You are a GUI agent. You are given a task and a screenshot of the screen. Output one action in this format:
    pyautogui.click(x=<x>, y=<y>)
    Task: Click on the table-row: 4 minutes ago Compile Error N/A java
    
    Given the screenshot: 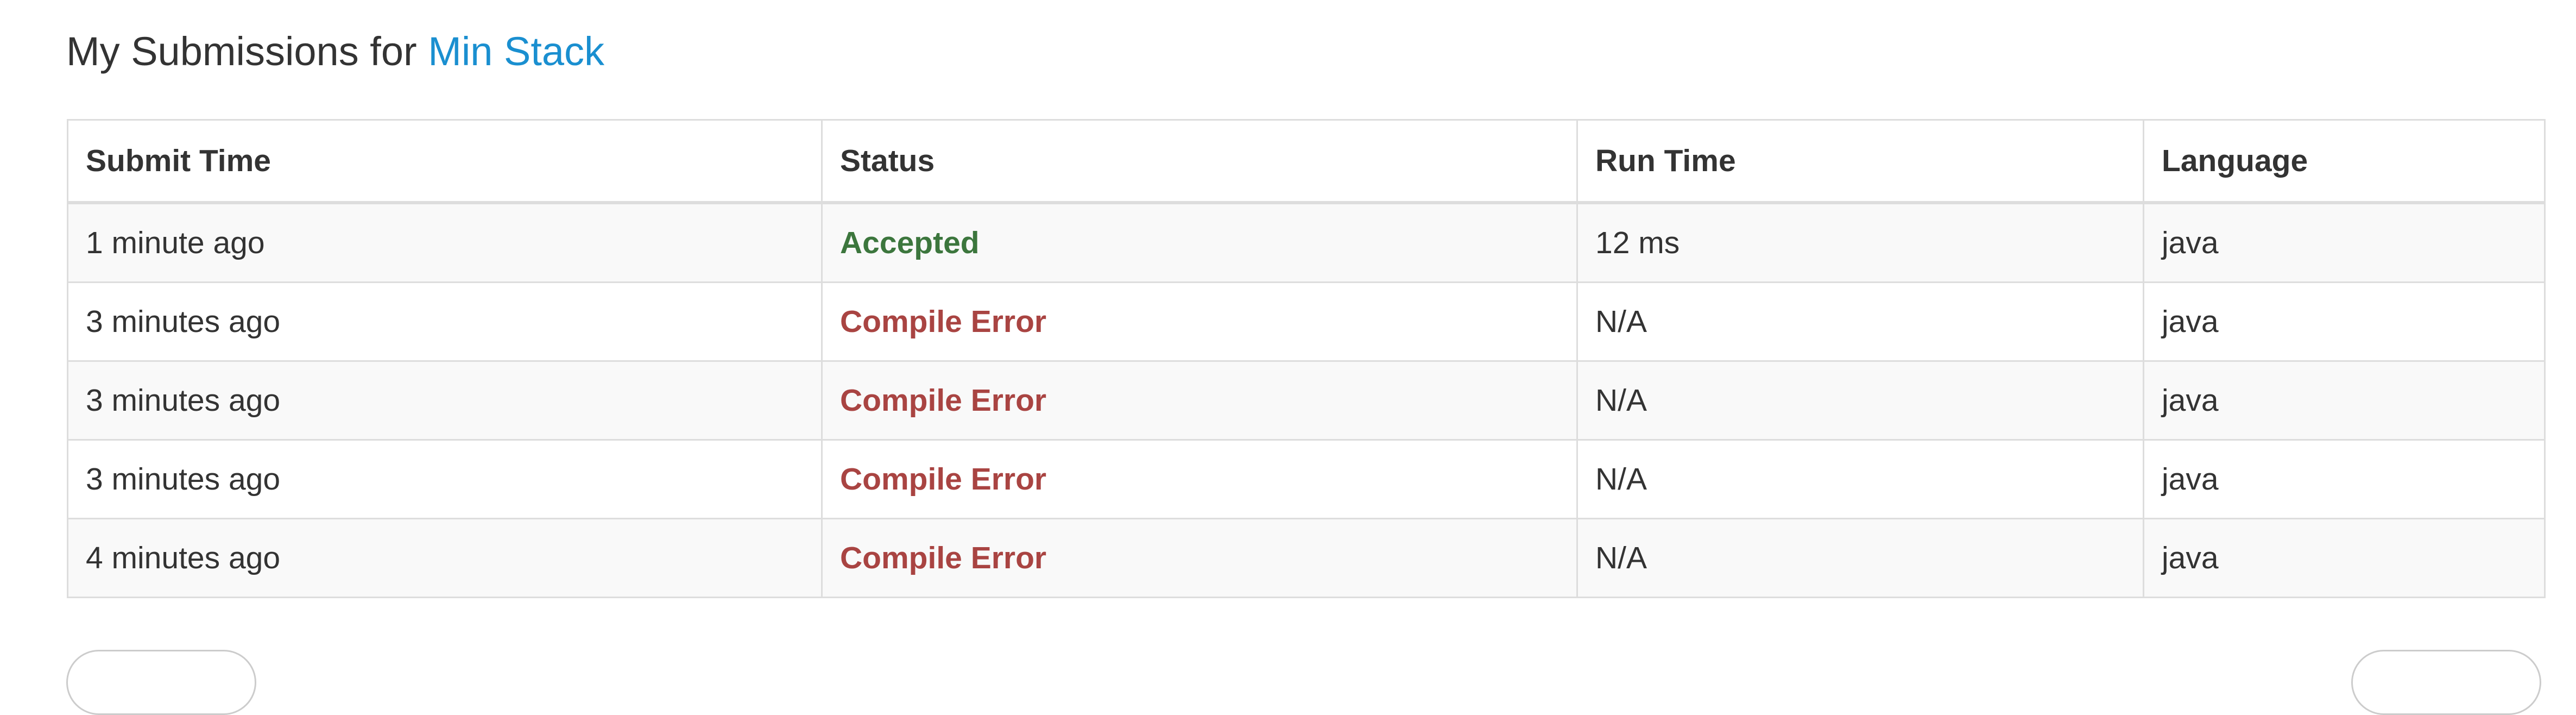 What is the action you would take?
    pyautogui.click(x=1306, y=558)
    